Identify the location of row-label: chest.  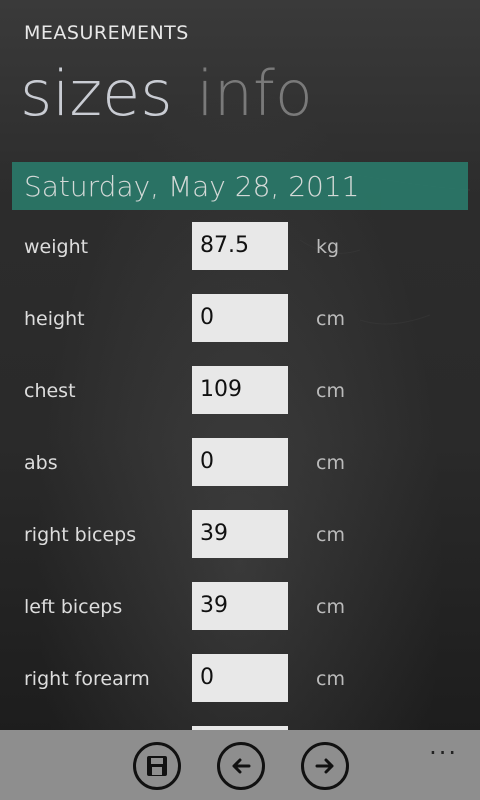
(50, 391).